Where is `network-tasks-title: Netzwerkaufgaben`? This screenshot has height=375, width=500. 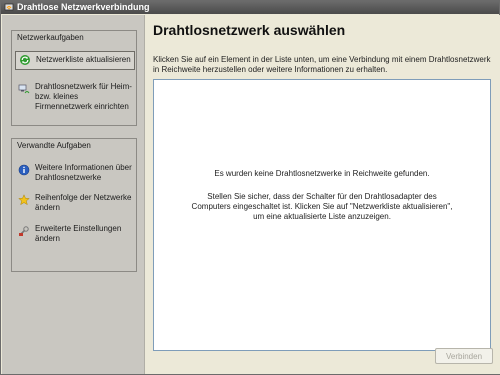
network-tasks-title: Netzwerkaufgaben is located at coordinates (50, 37).